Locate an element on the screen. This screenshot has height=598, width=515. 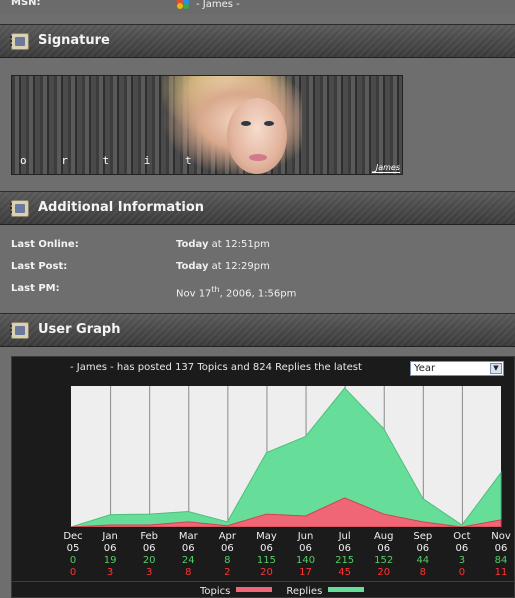
x-tick-year: 05 is located at coordinates (73, 548).